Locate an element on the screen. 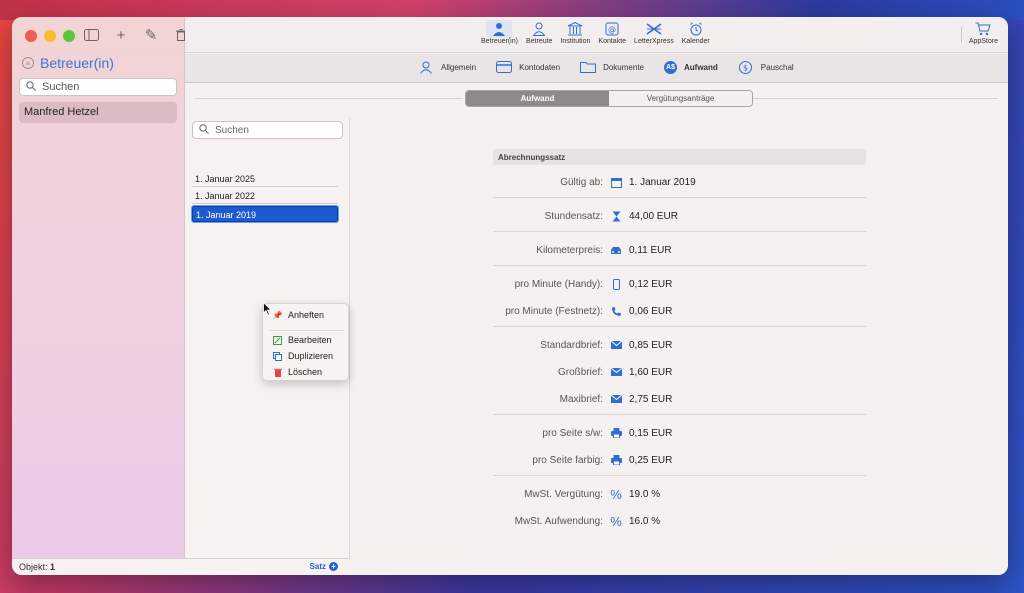 The height and width of the screenshot is (593, 1024). toolbar-item-kontakte: @ Kontakte is located at coordinates (612, 32).